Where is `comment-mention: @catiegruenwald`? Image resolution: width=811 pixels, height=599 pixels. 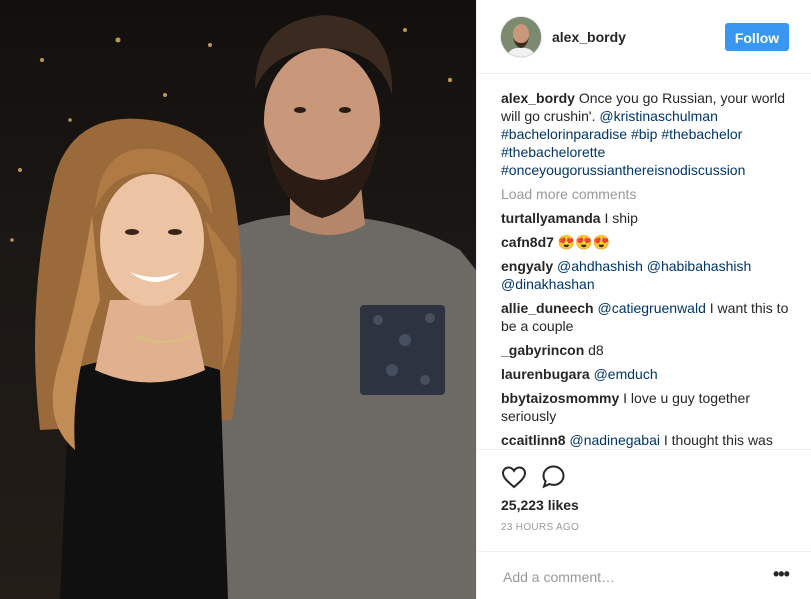 comment-mention: @catiegruenwald is located at coordinates (651, 308).